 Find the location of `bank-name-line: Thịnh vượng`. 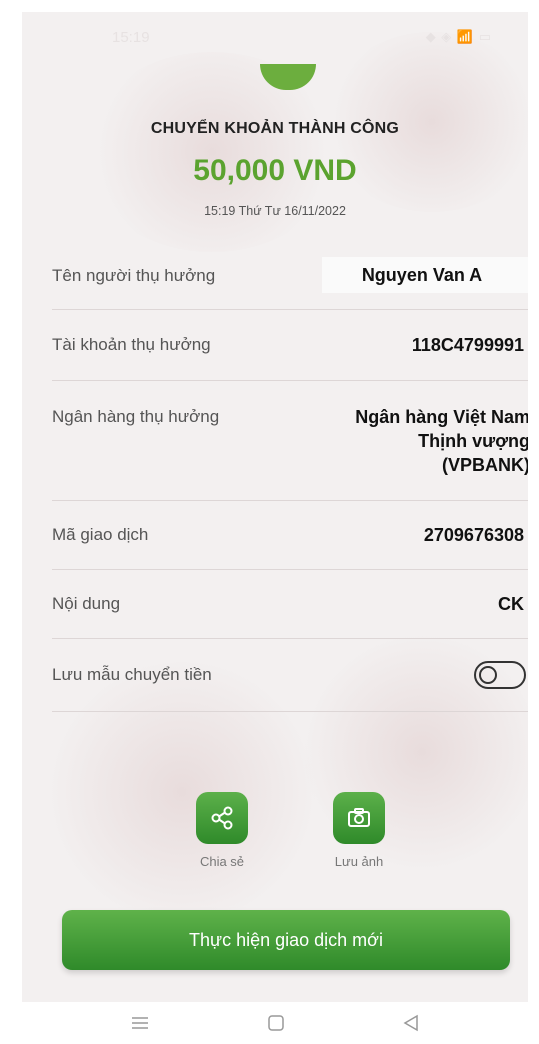

bank-name-line: Thịnh vượng is located at coordinates (473, 441).